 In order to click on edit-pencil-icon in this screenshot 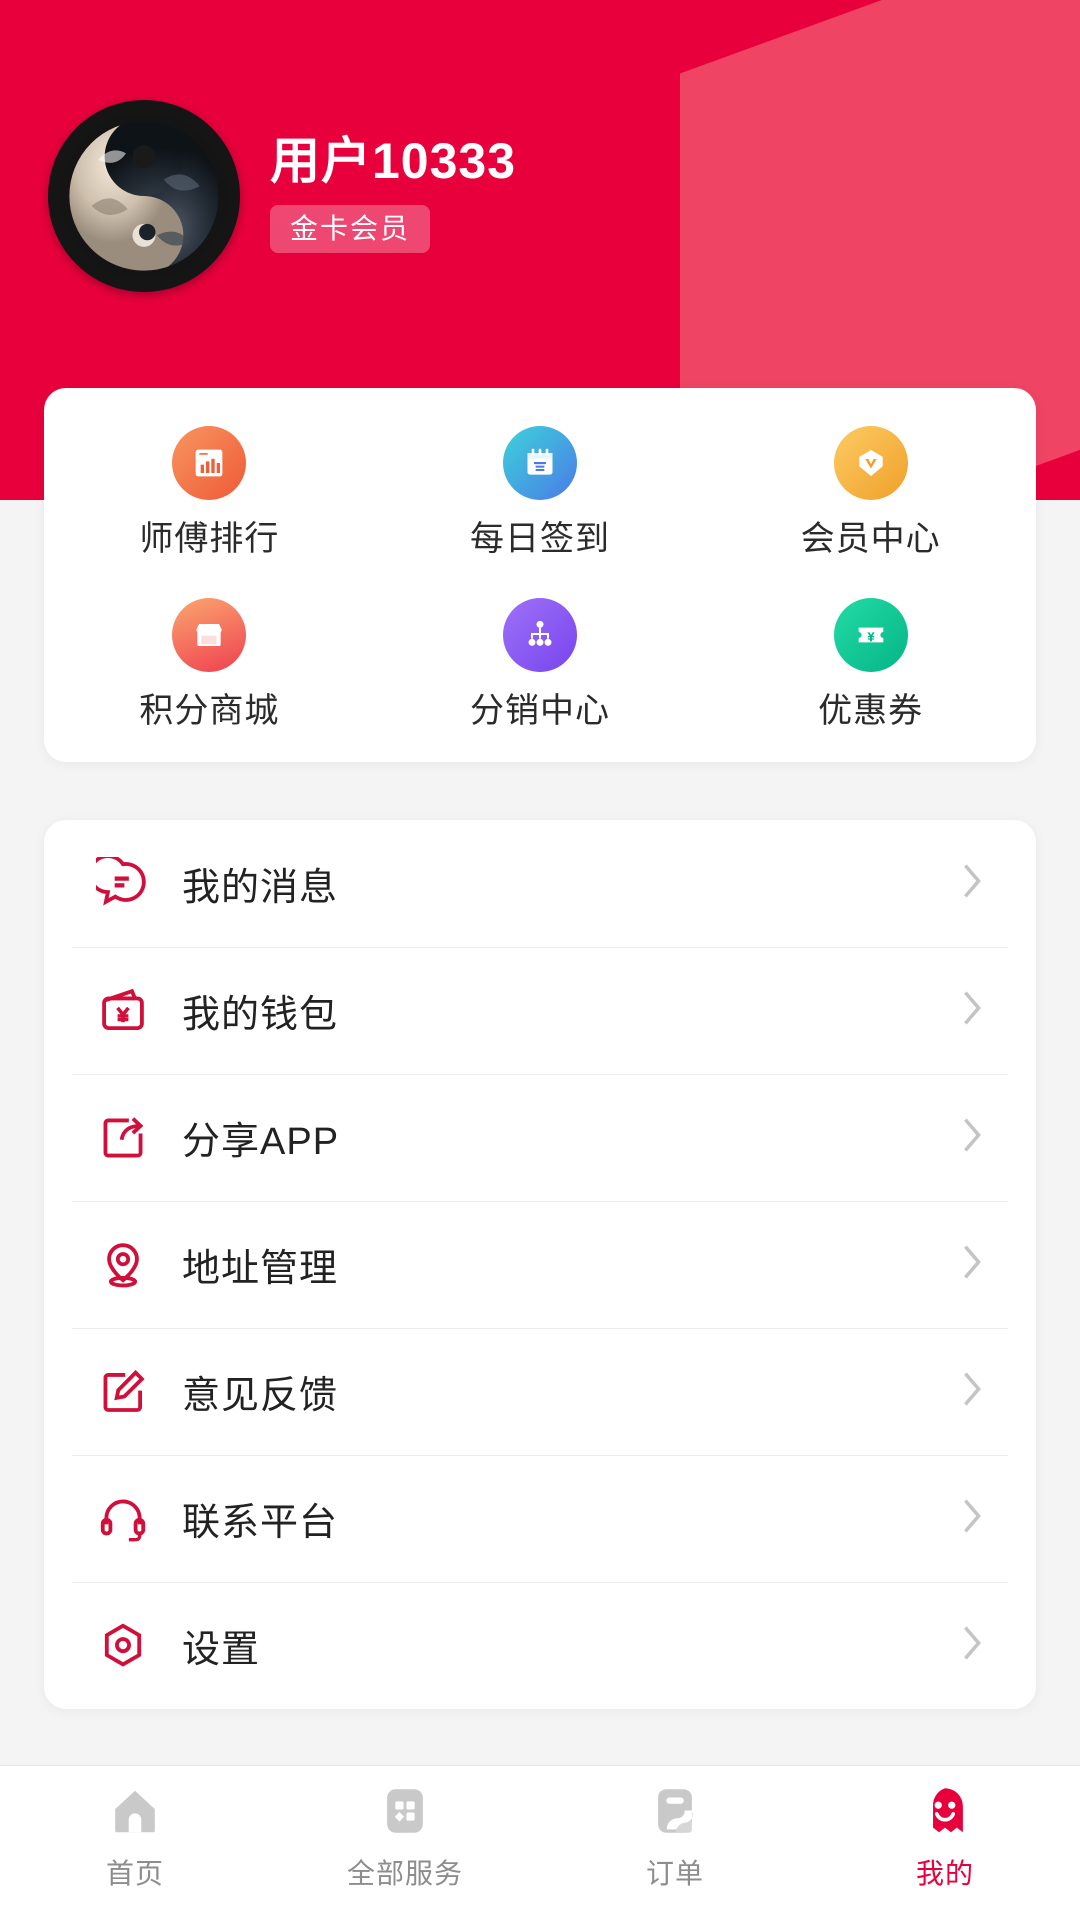, I will do `click(123, 1392)`.